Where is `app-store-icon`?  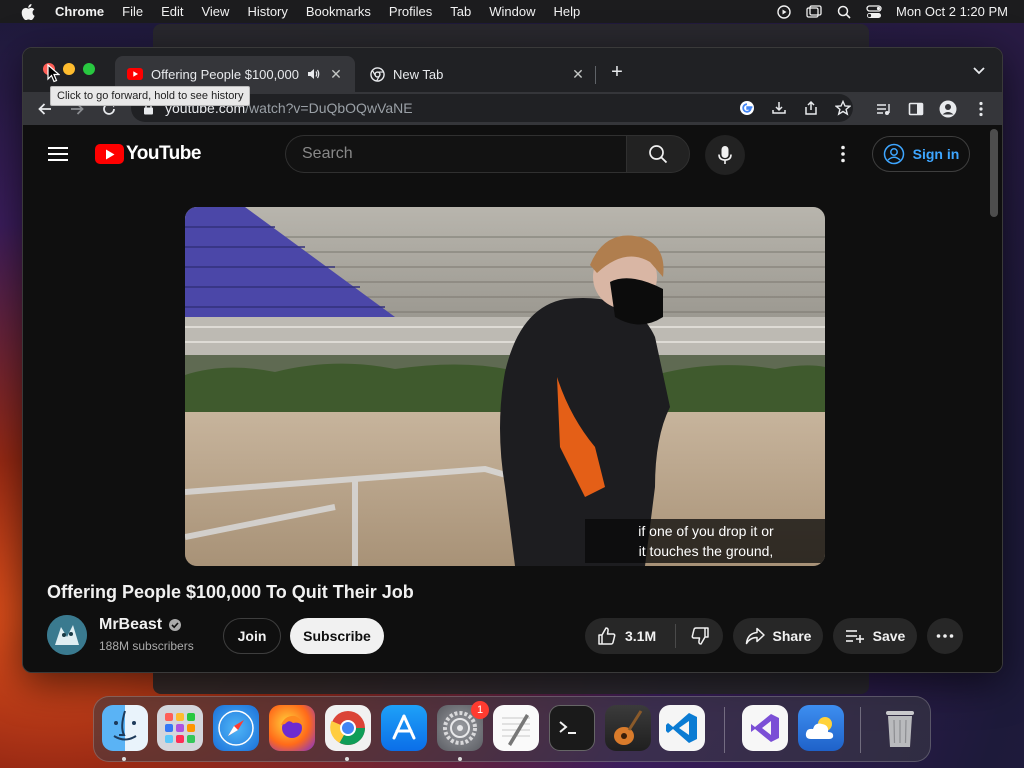 app-store-icon is located at coordinates (404, 728).